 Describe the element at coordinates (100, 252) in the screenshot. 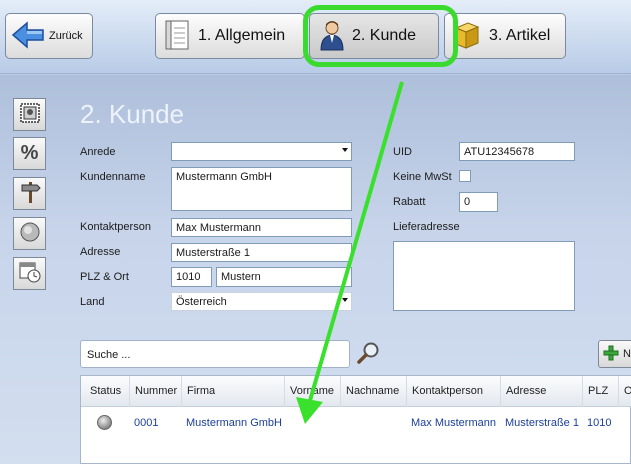

I see `adresse-label: Adresse` at that location.